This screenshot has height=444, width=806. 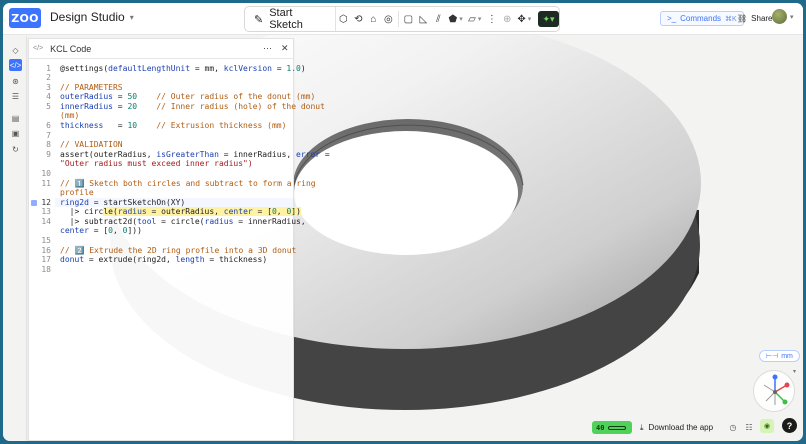 What do you see at coordinates (681, 427) in the screenshot?
I see `download-label: Download the app` at bounding box center [681, 427].